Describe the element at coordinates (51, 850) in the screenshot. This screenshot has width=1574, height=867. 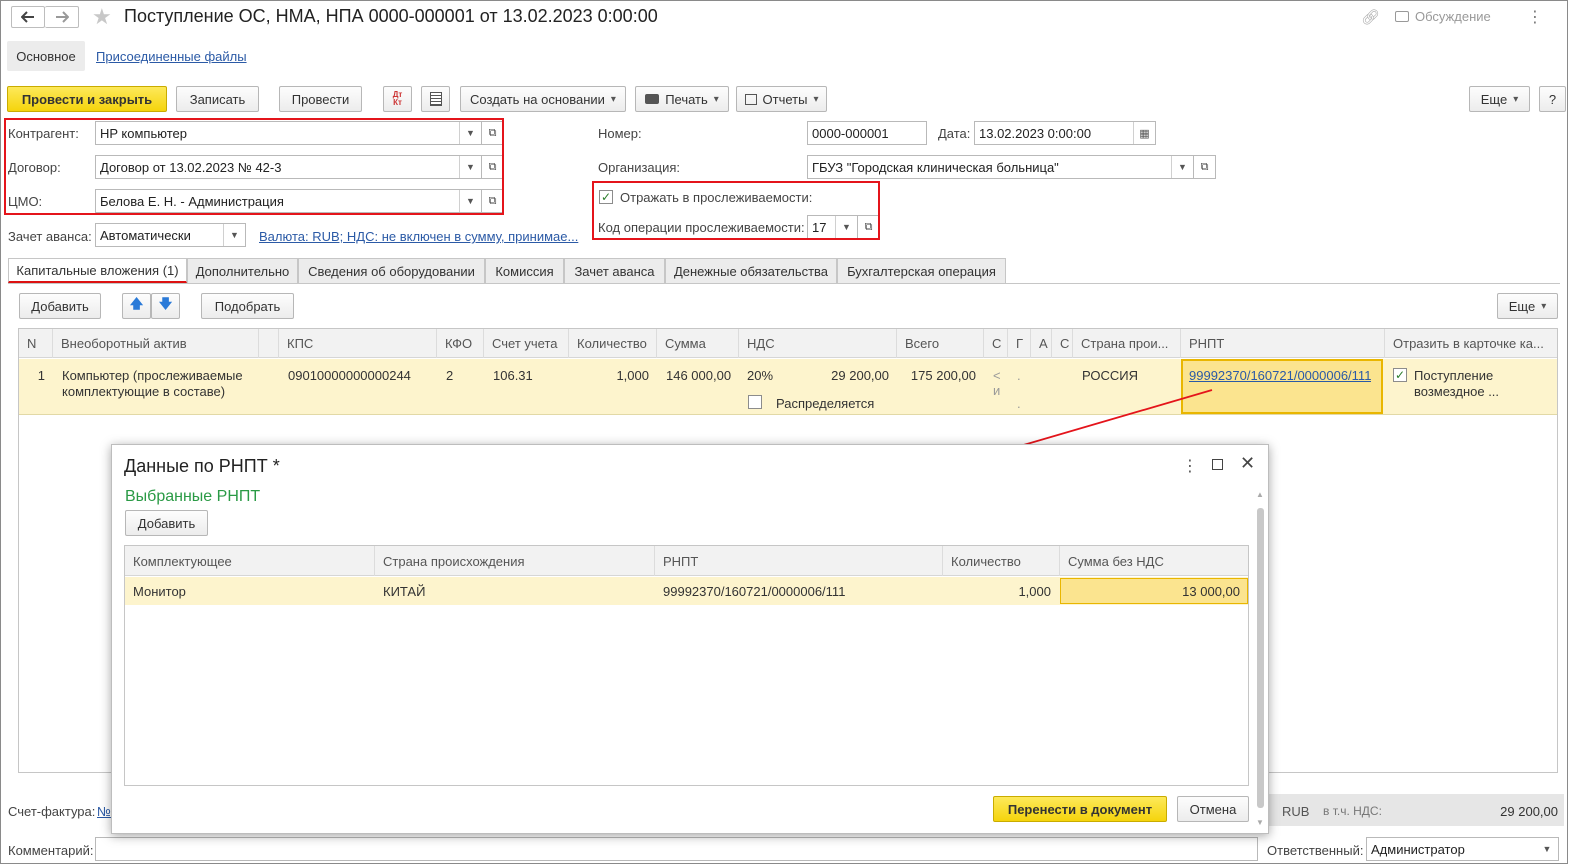
I see `comment-label: Комментарий:` at that location.